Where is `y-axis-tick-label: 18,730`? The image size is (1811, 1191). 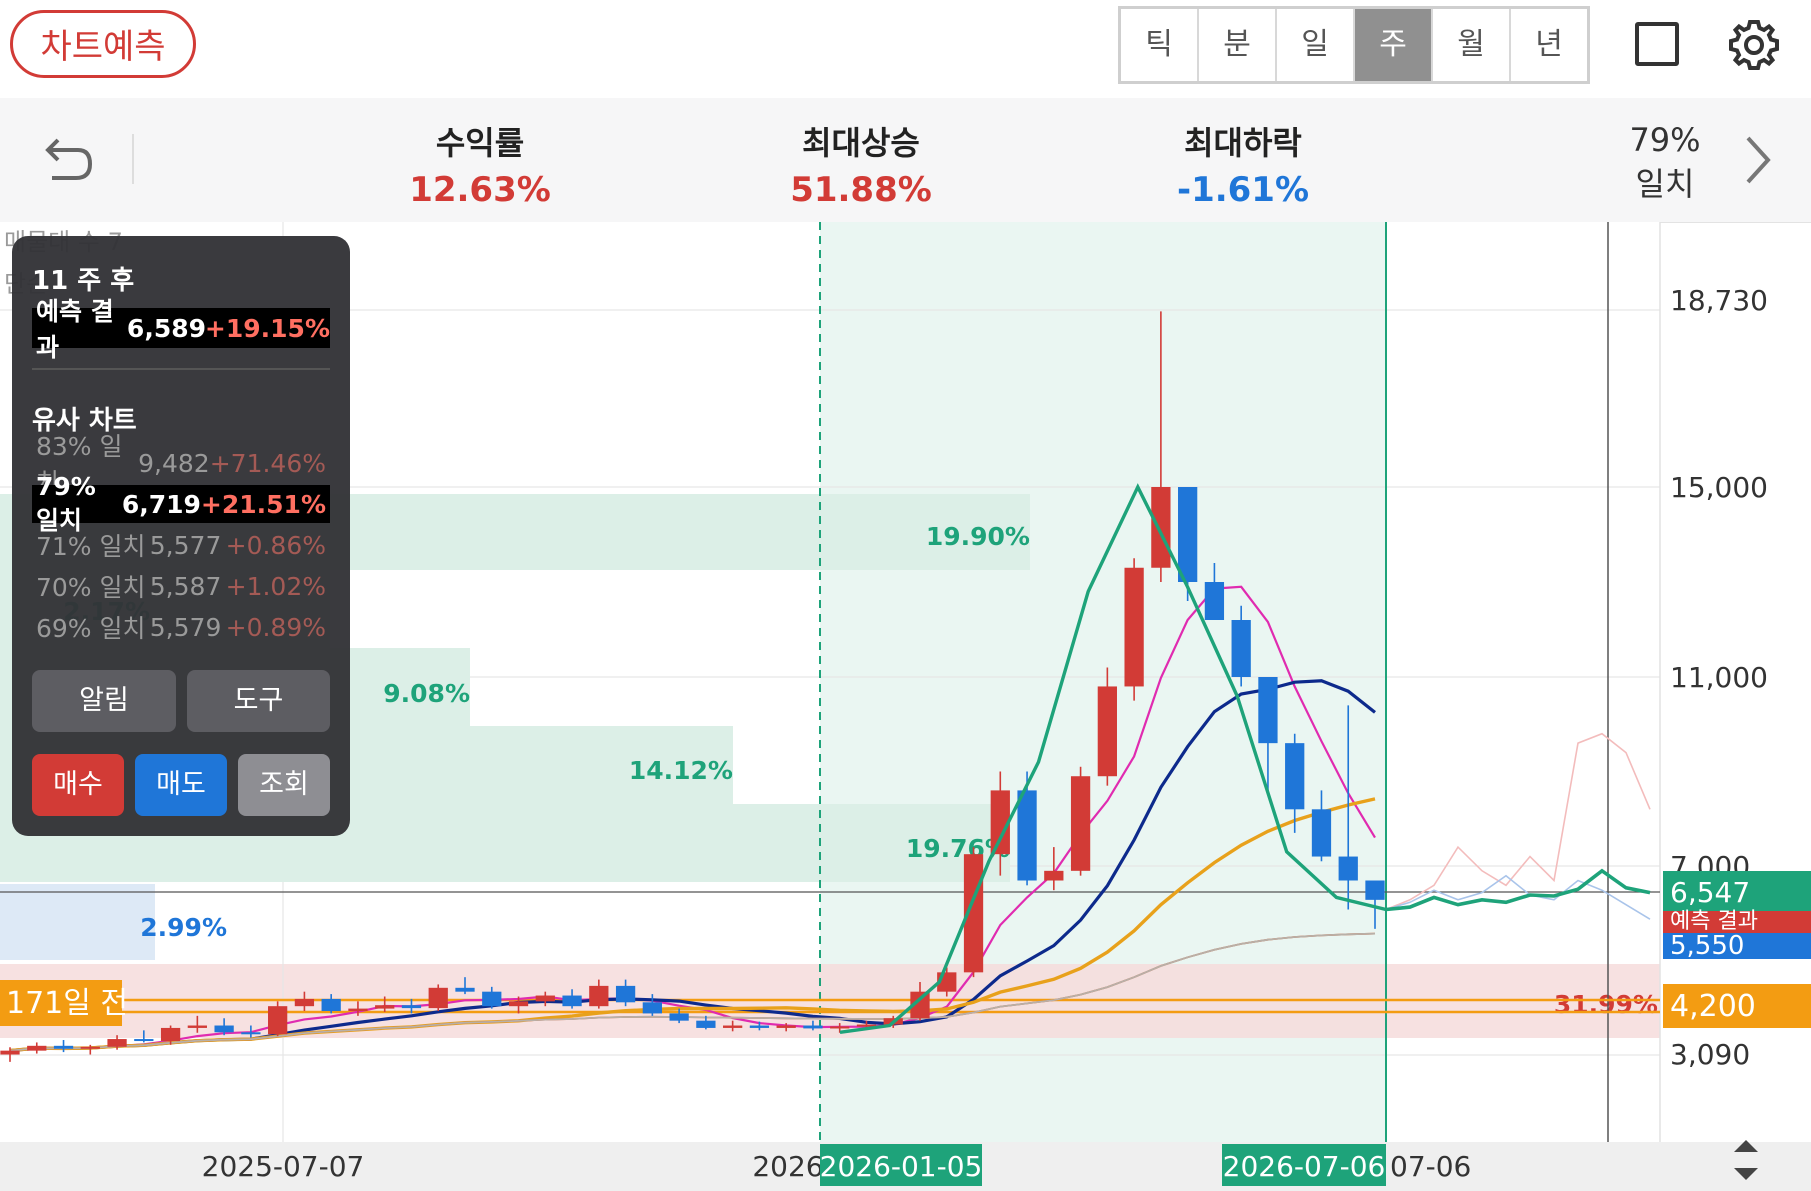
y-axis-tick-label: 18,730 is located at coordinates (1719, 300).